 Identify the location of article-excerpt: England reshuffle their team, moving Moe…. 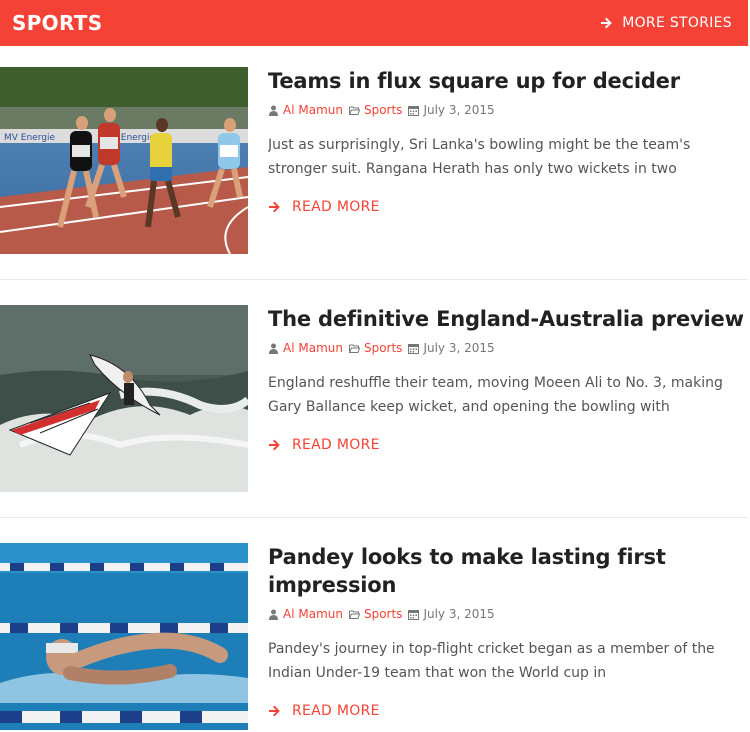
(495, 395).